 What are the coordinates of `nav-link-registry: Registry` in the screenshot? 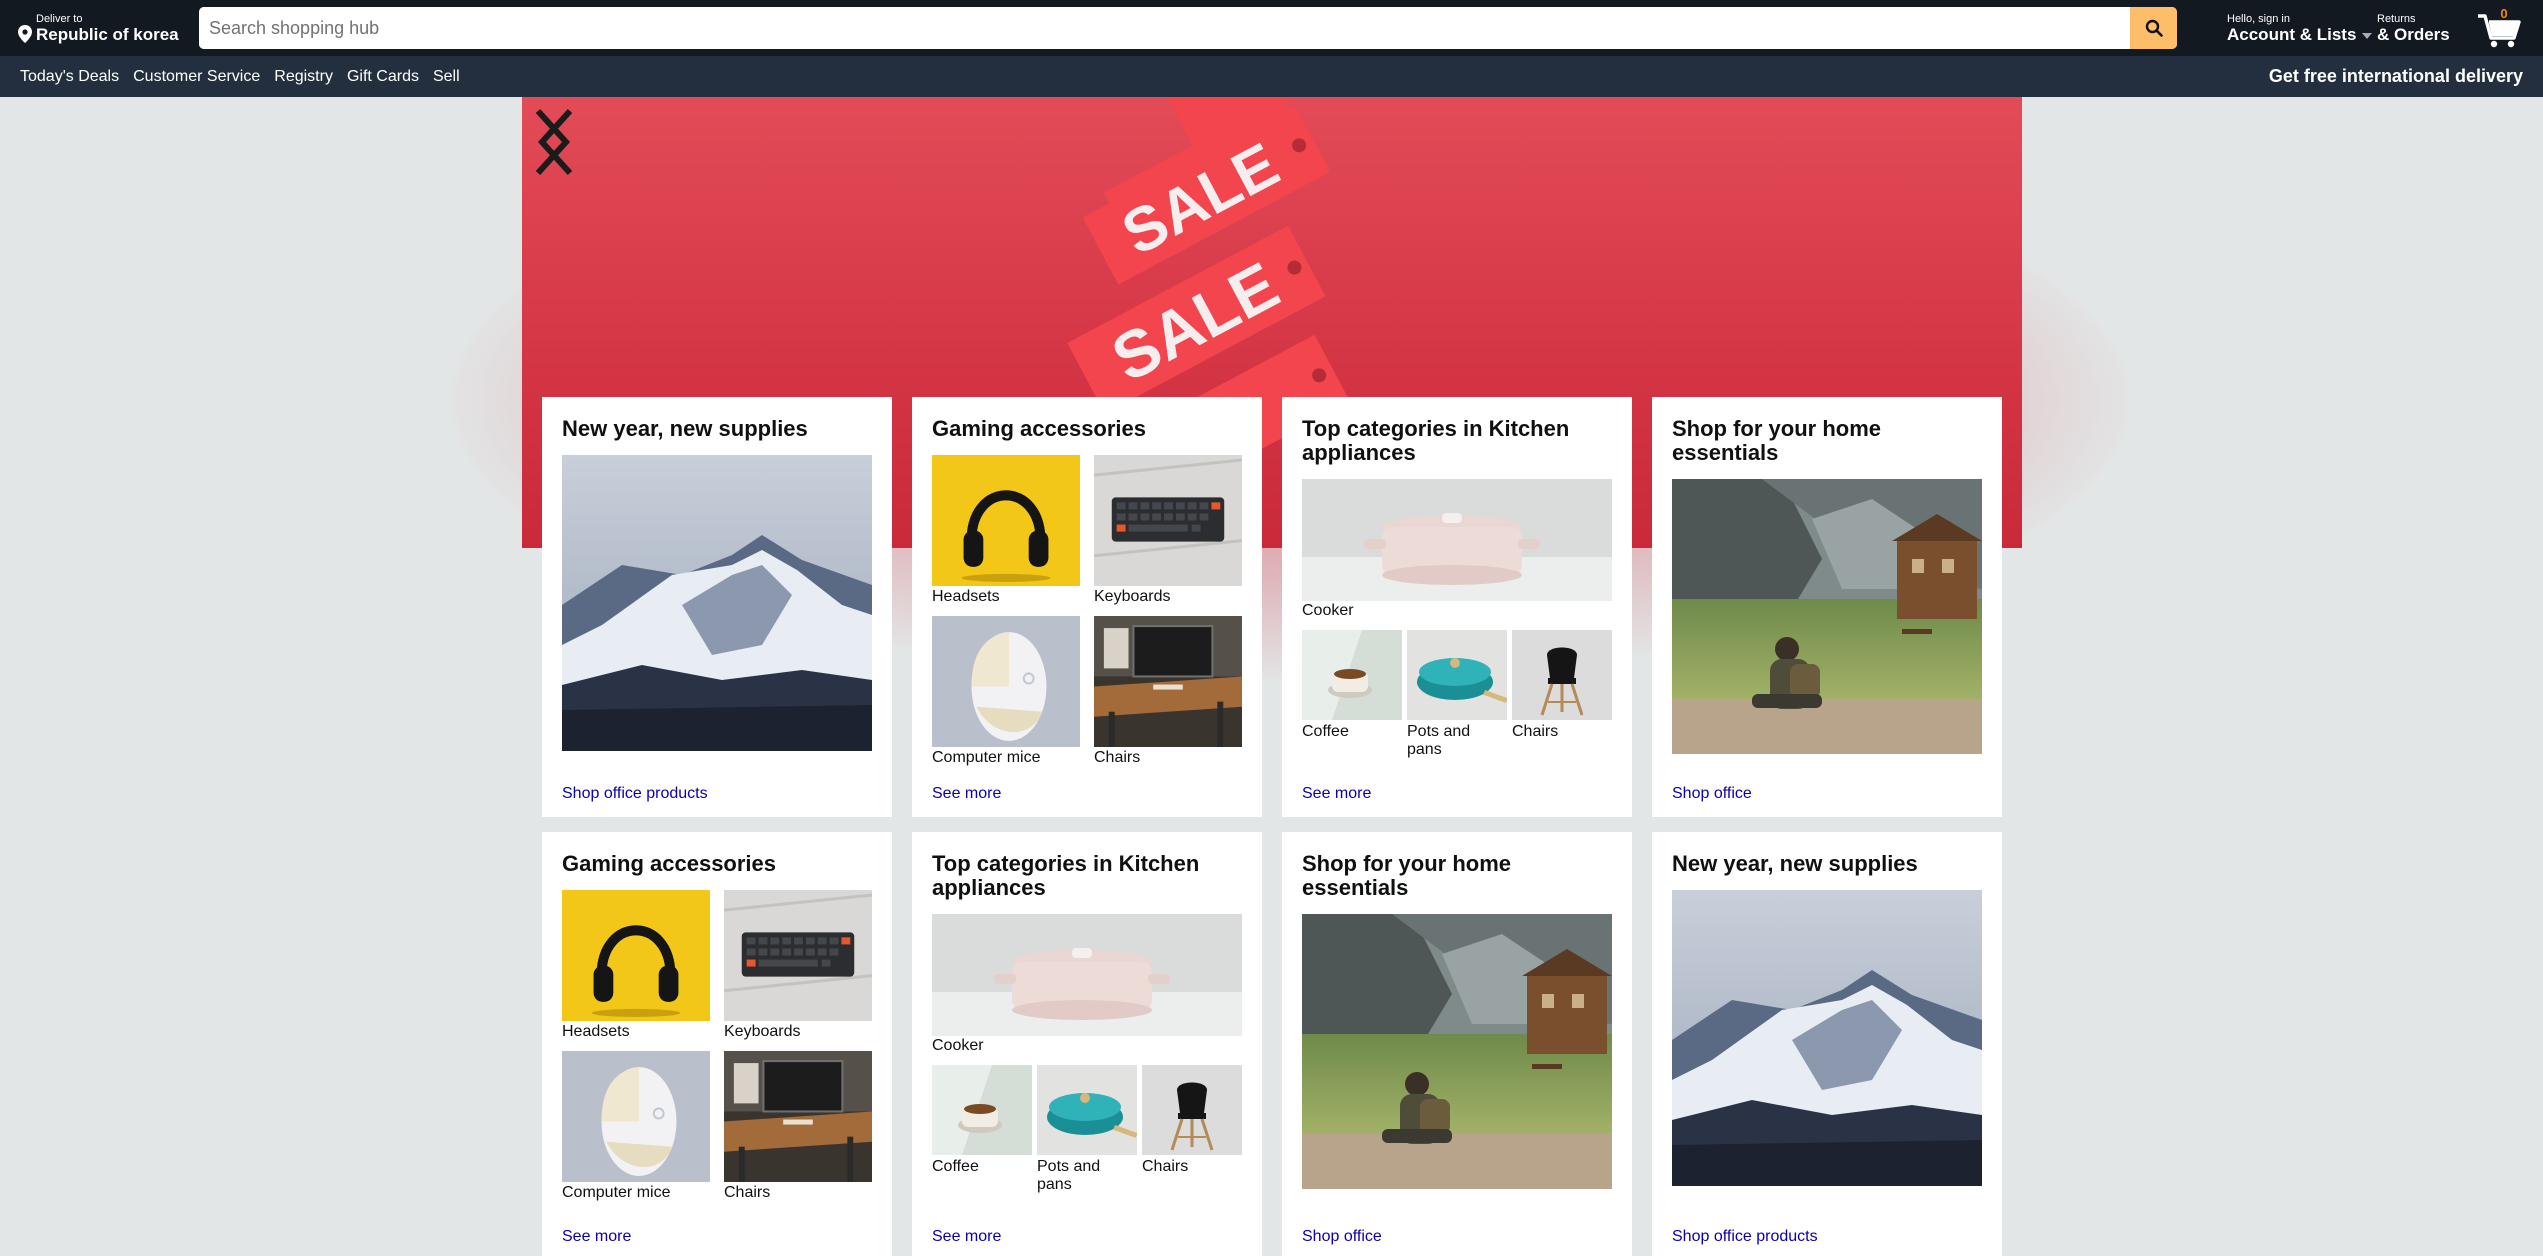 It's located at (303, 77).